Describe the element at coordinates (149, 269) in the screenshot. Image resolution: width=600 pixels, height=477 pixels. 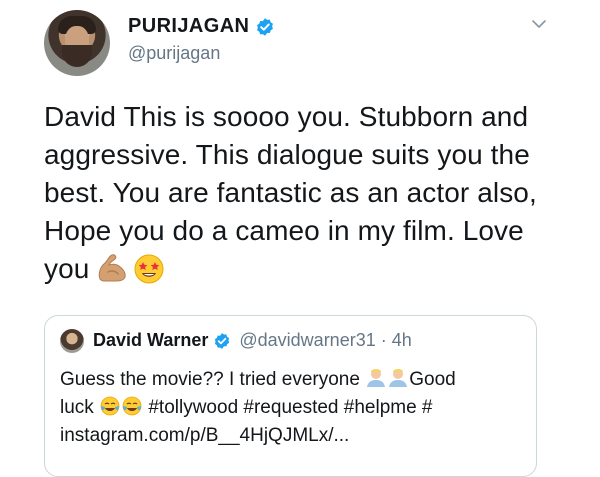
I see `star-struck-icon` at that location.